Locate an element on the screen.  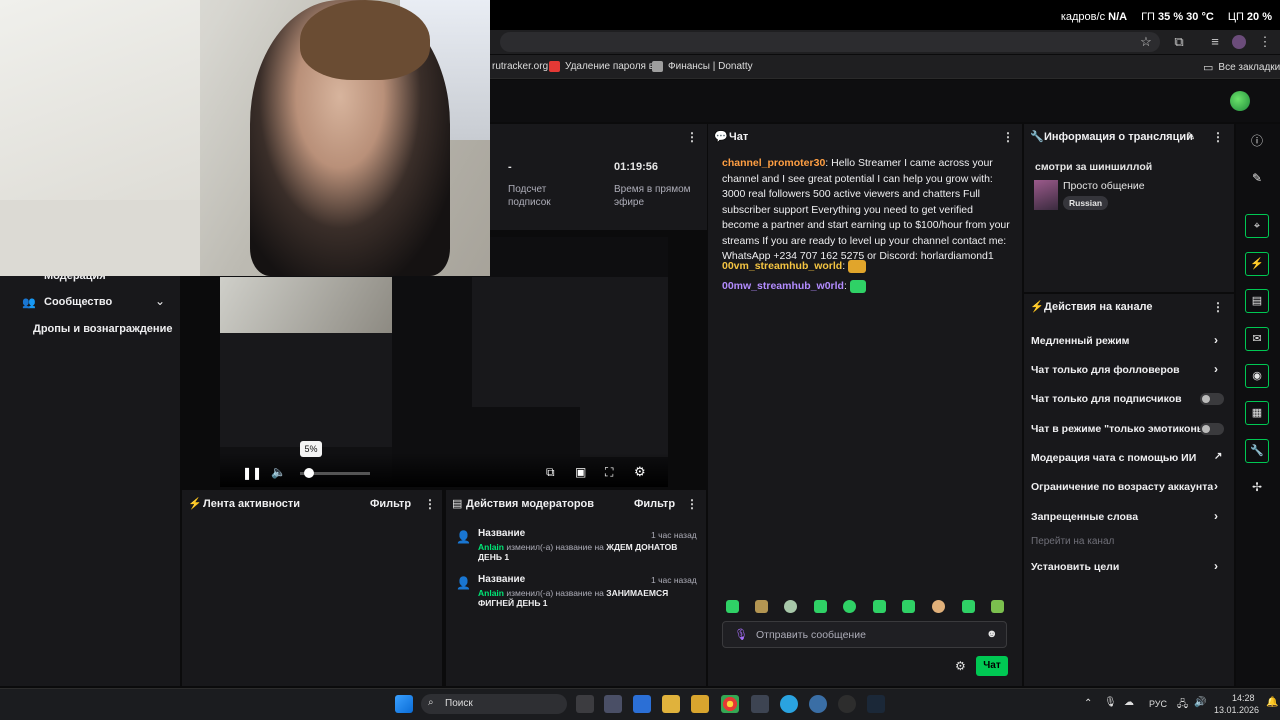
user-avatar is located at coordinates (1240, 101).